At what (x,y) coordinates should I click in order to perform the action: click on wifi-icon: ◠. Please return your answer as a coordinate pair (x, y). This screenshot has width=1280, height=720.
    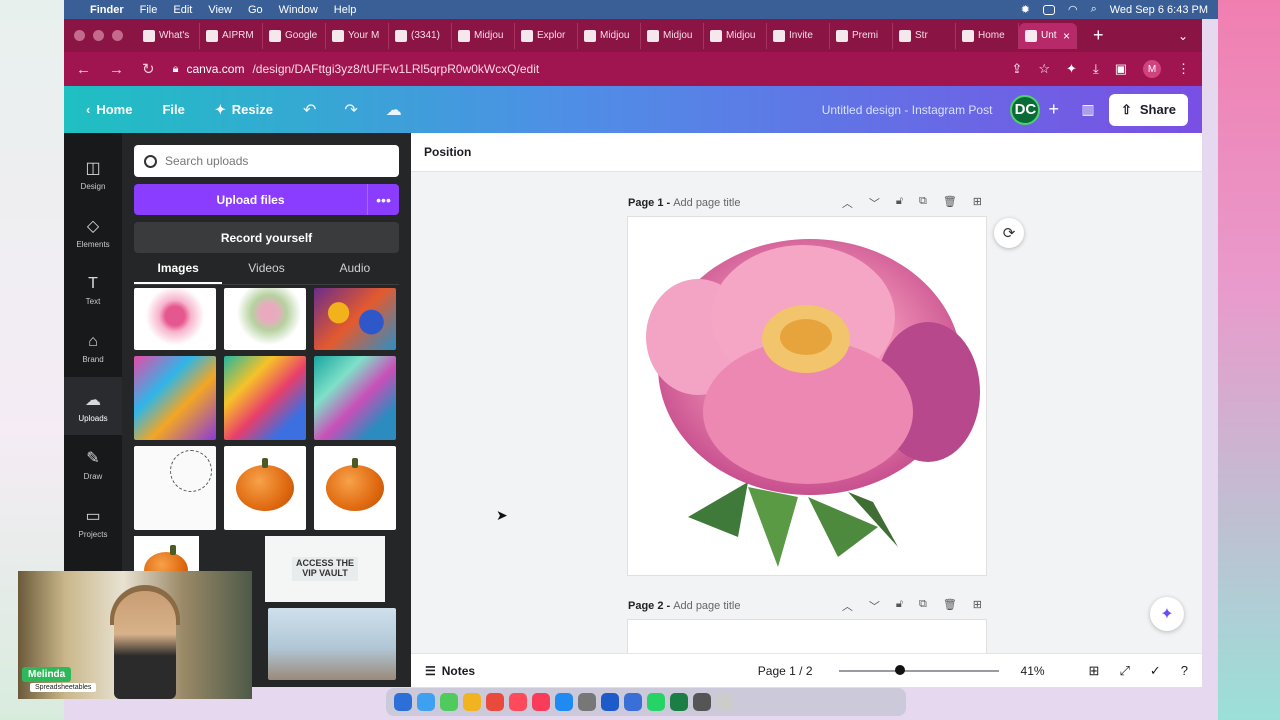
    Looking at the image, I should click on (1073, 9).